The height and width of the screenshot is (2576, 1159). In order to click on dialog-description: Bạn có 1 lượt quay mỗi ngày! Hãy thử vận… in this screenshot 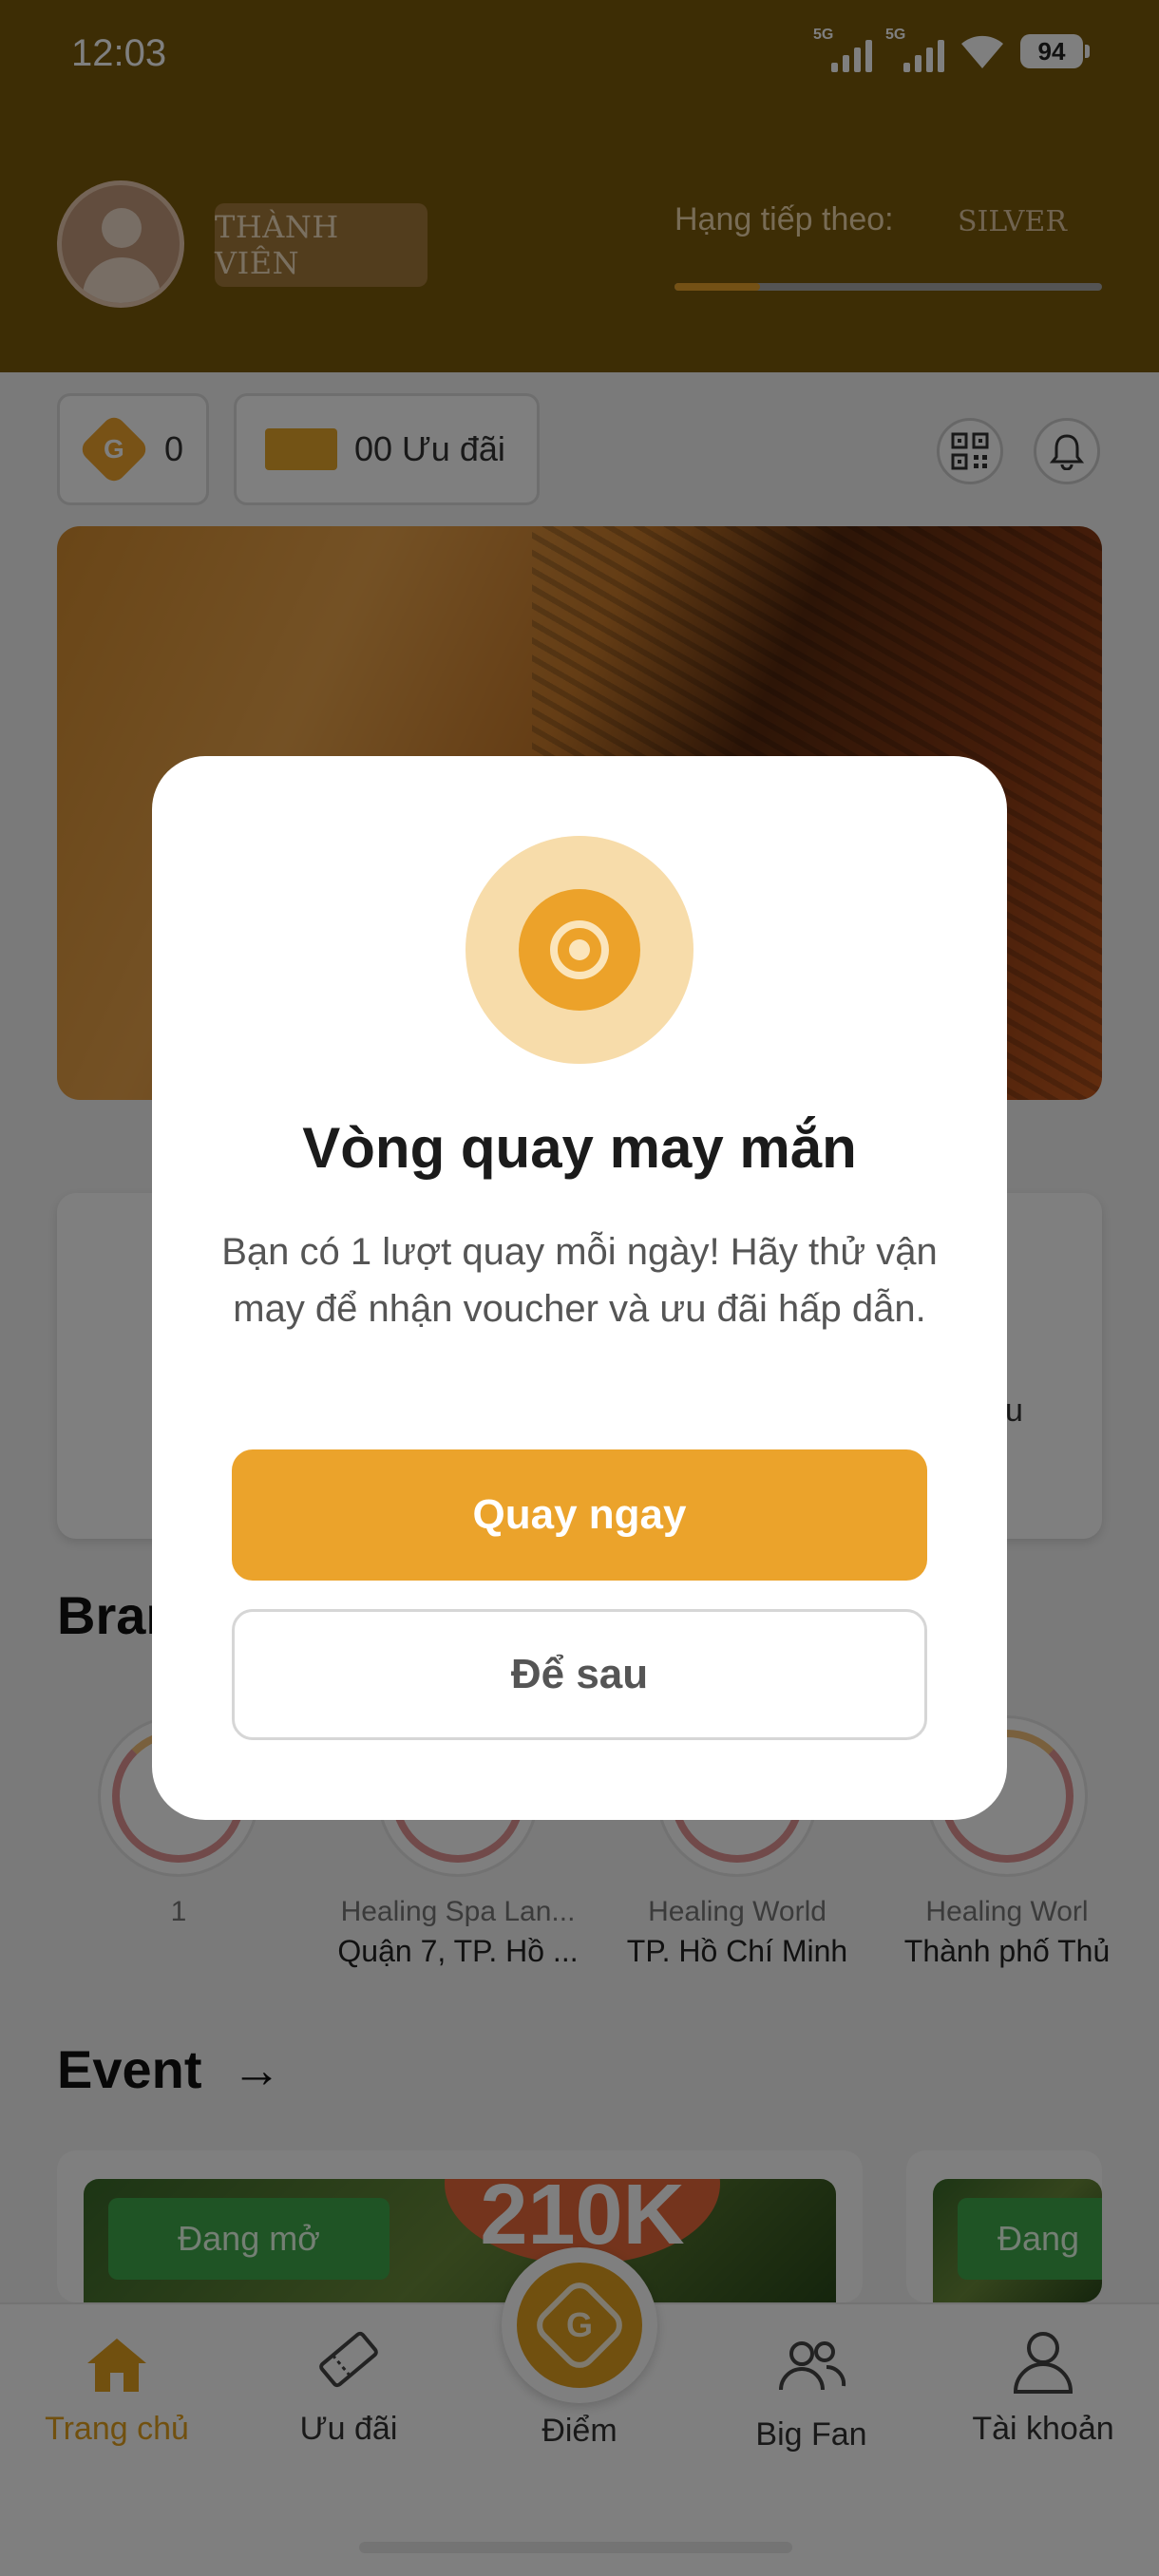, I will do `click(579, 1280)`.